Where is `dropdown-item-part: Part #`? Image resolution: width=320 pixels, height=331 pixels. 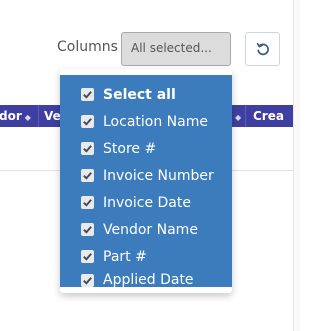 dropdown-item-part: Part # is located at coordinates (146, 256).